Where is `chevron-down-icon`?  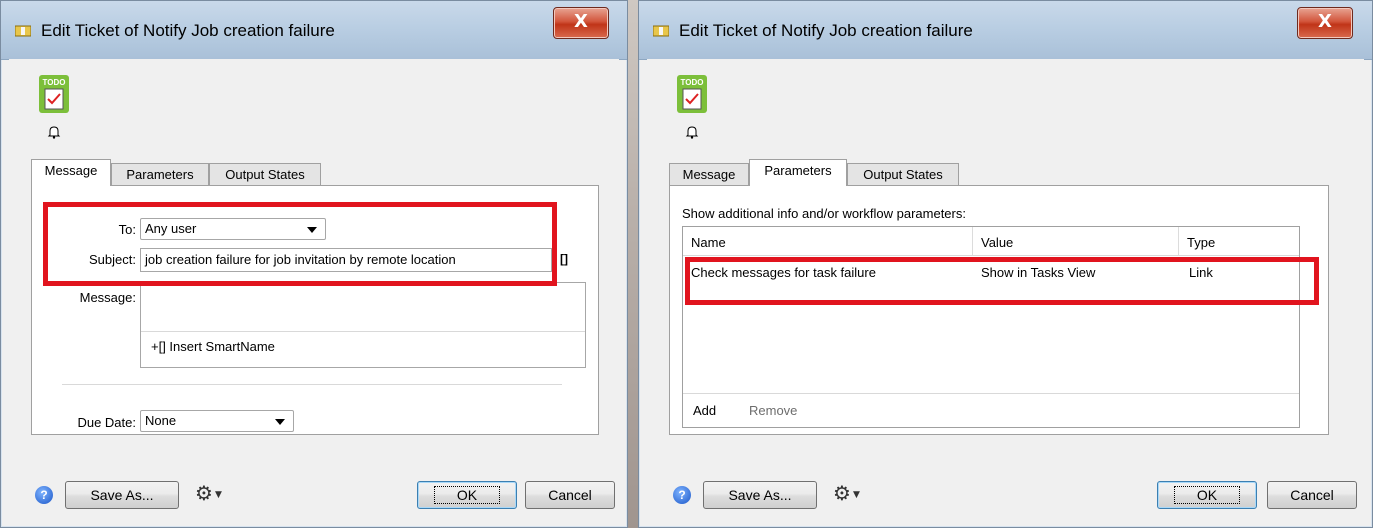
chevron-down-icon is located at coordinates (280, 422).